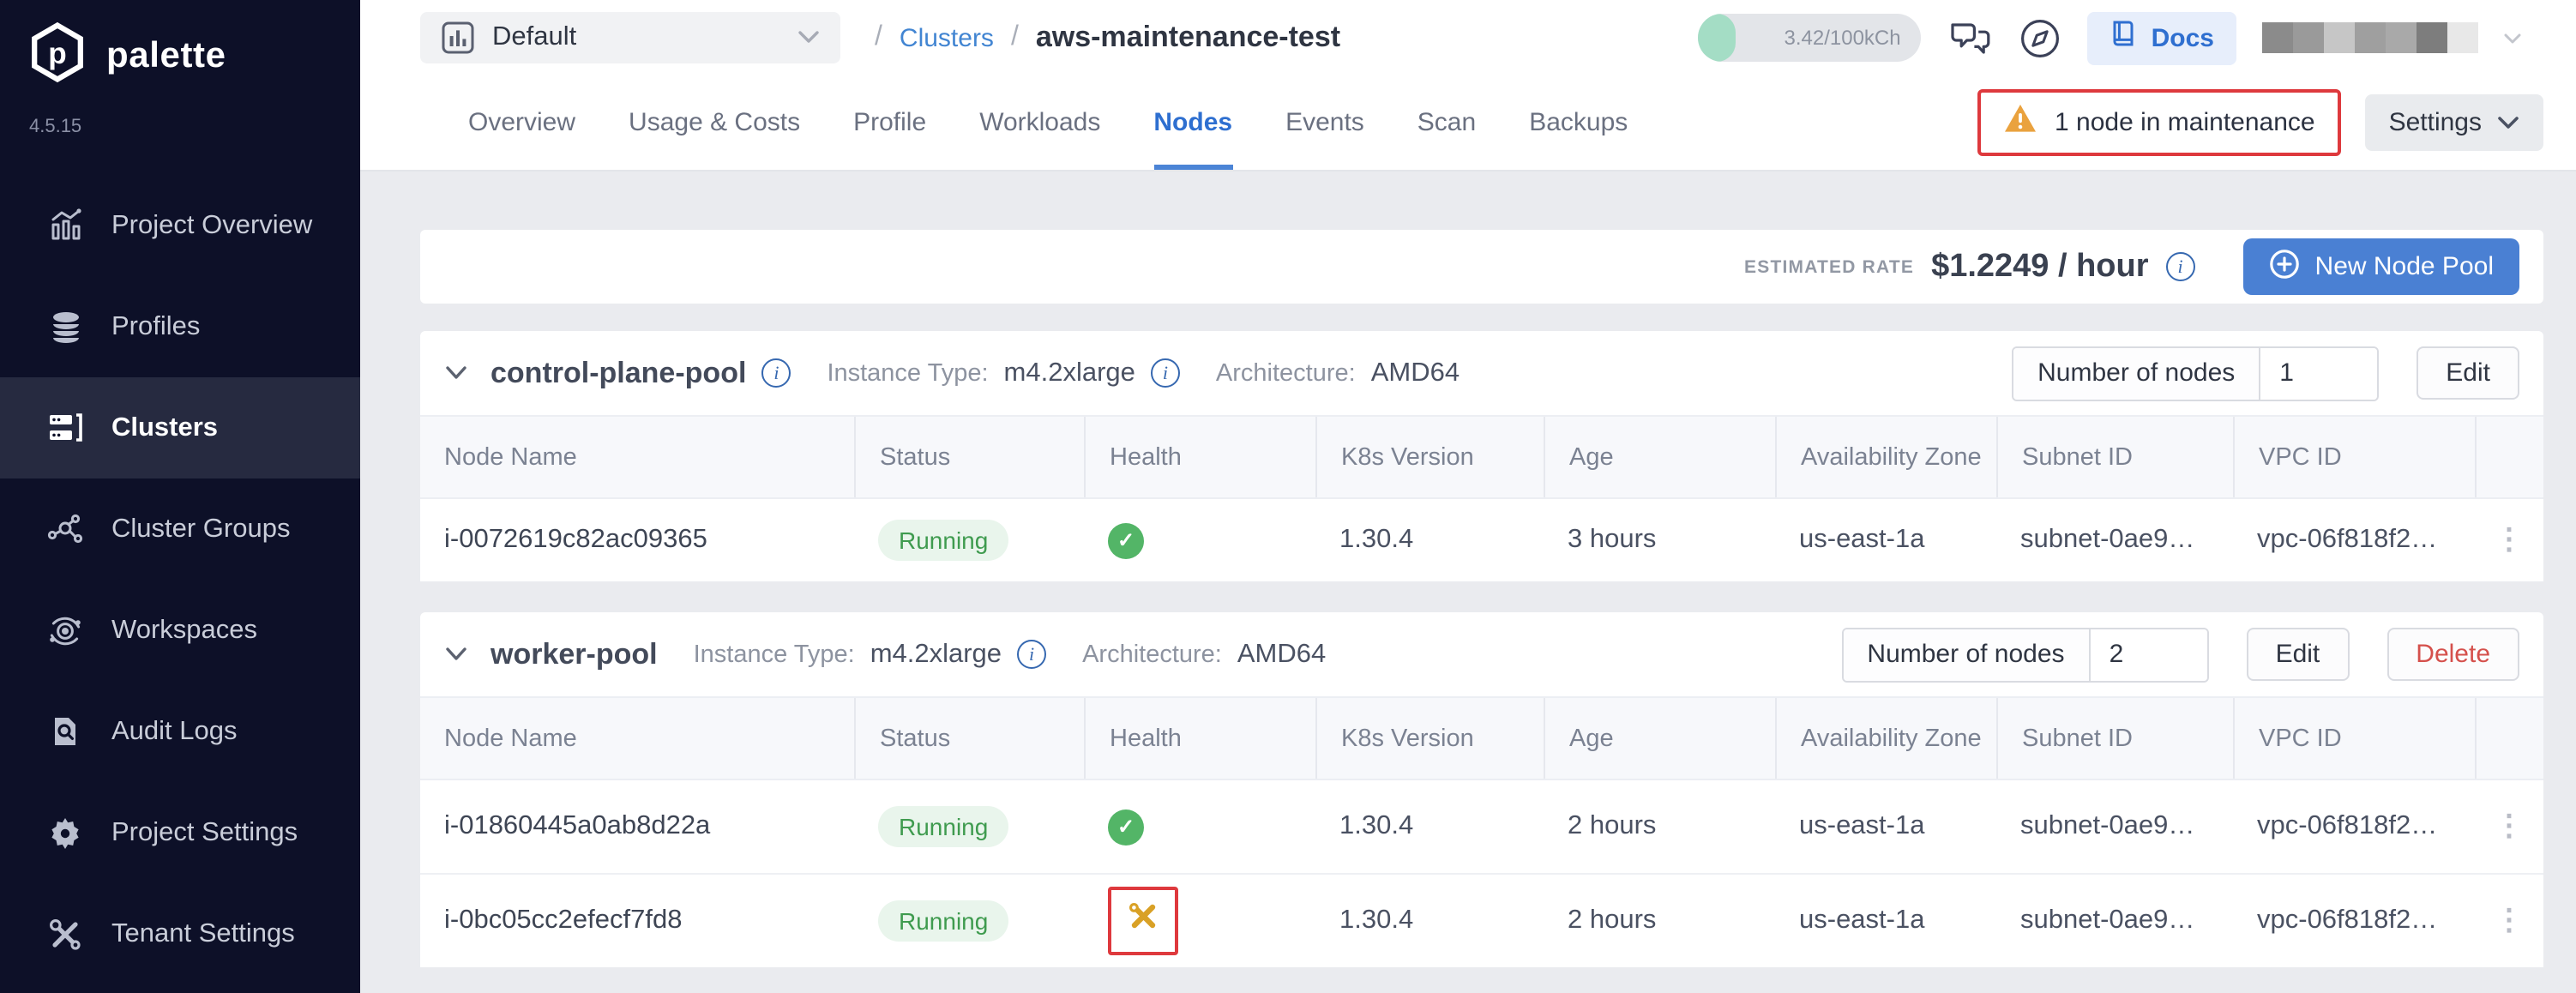 The width and height of the screenshot is (2576, 993). Describe the element at coordinates (65, 428) in the screenshot. I see `server-icon` at that location.